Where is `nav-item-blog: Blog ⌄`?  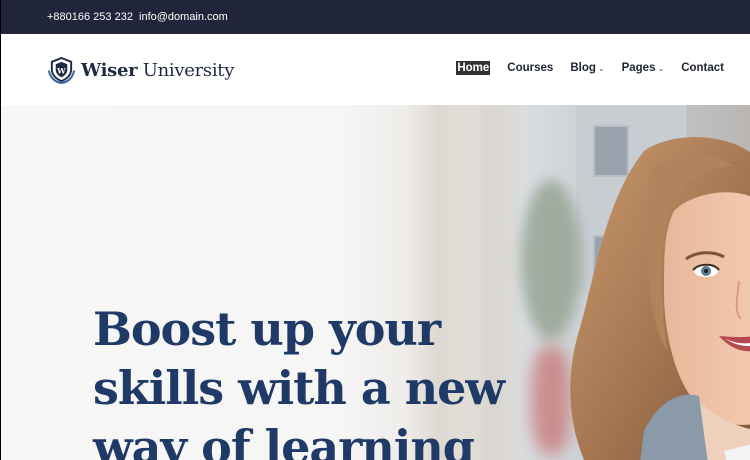 nav-item-blog: Blog ⌄ is located at coordinates (587, 68).